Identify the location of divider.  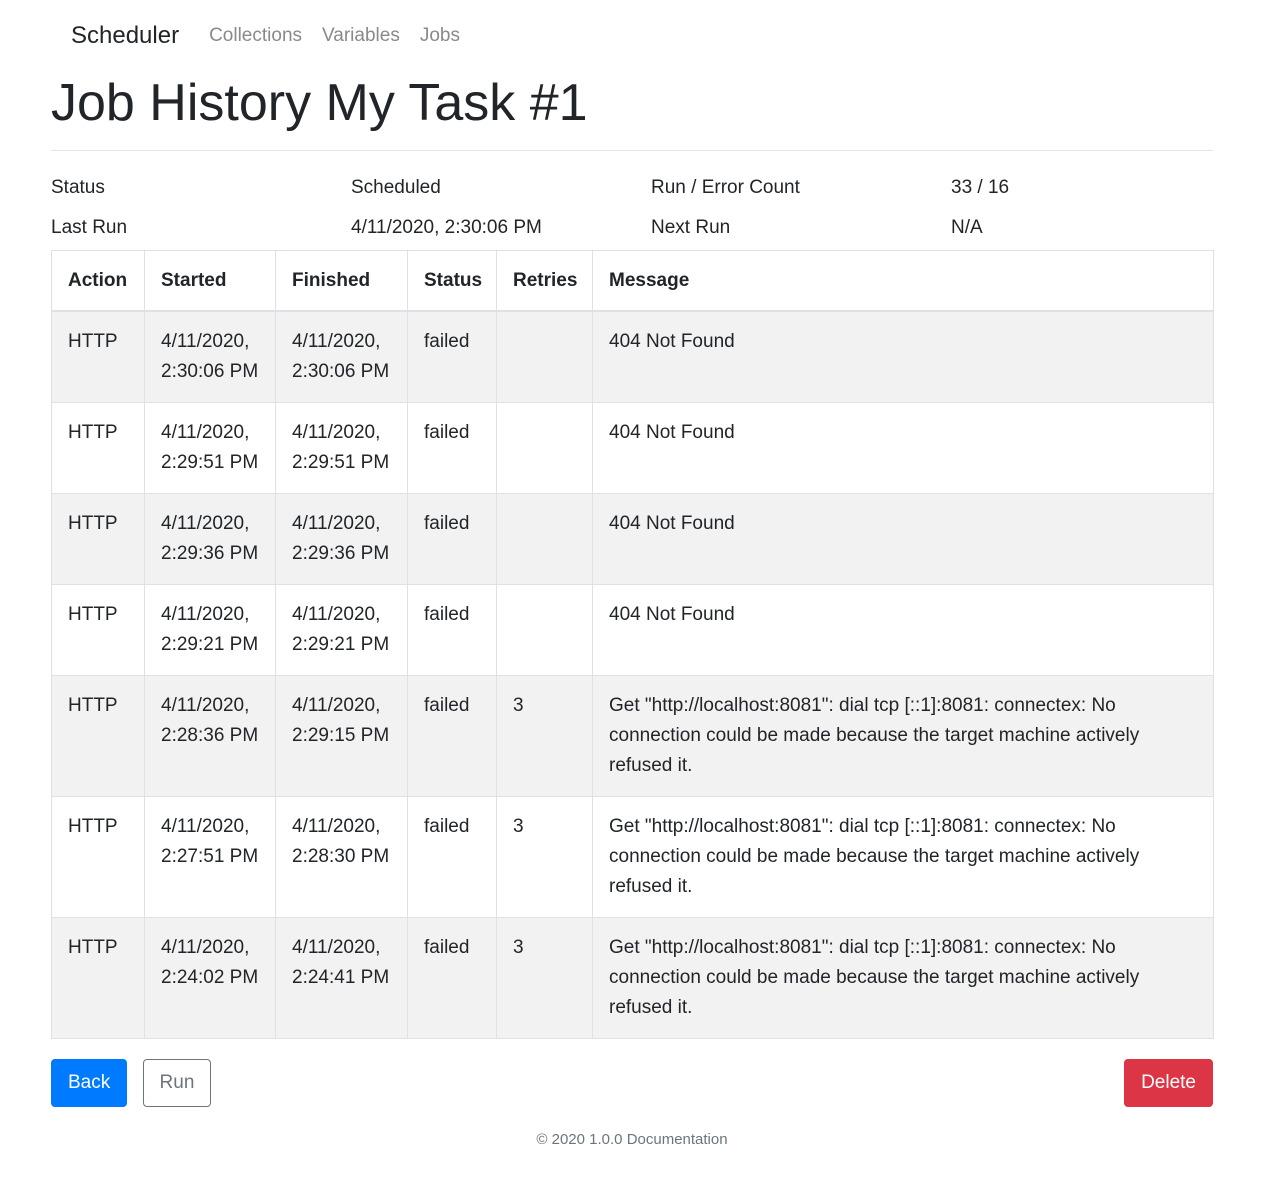
(632, 150).